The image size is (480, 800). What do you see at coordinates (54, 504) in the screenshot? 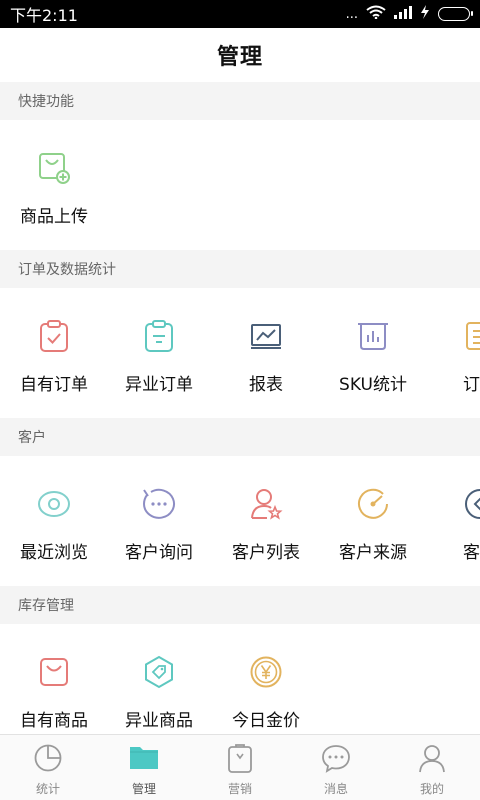
I see `eye-icon` at bounding box center [54, 504].